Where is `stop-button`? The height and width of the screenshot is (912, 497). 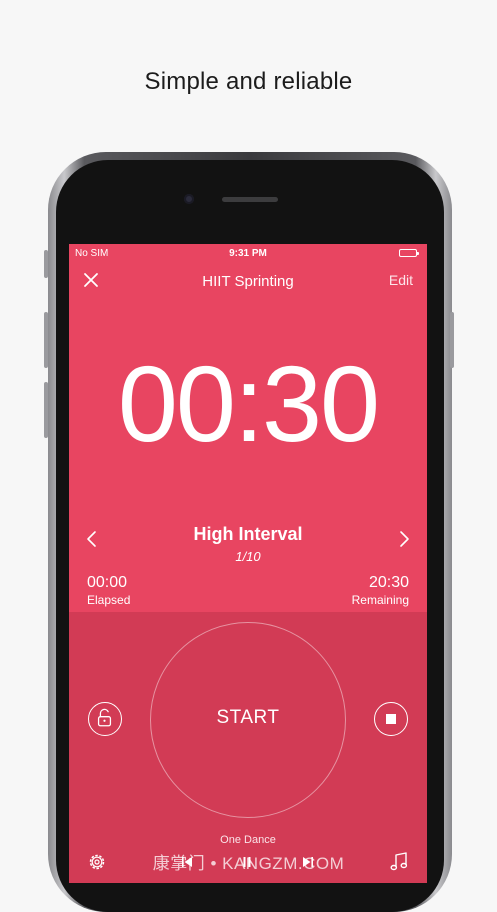
stop-button is located at coordinates (391, 719).